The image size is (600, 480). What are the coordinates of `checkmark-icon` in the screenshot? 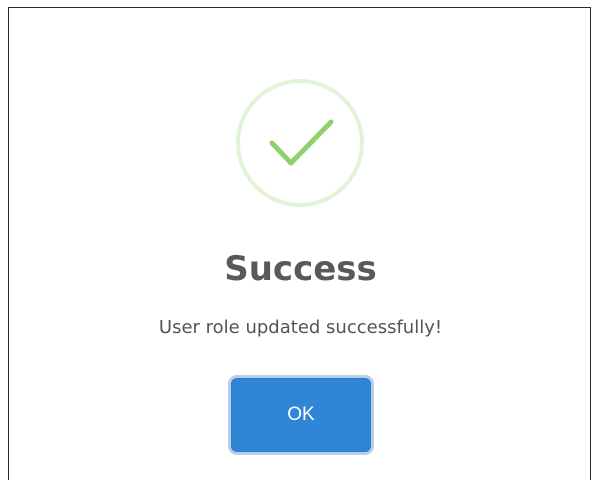 It's located at (301, 142).